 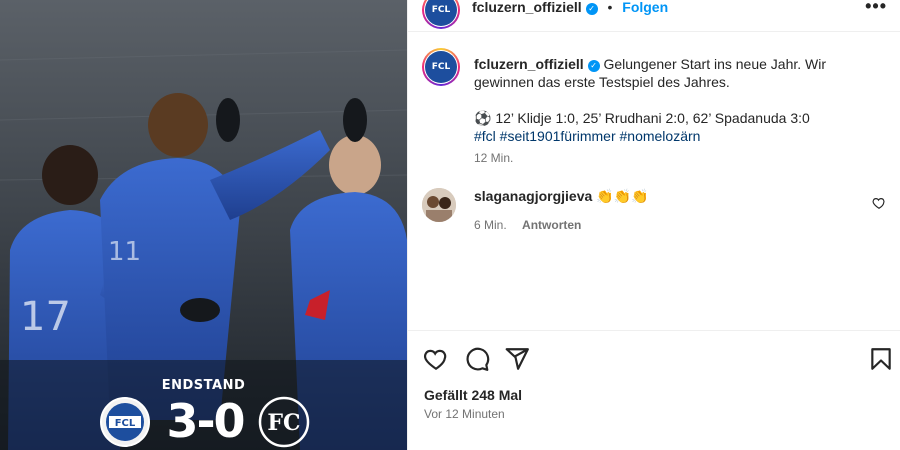 I want to click on comment-text: 👏👏👏, so click(x=622, y=196).